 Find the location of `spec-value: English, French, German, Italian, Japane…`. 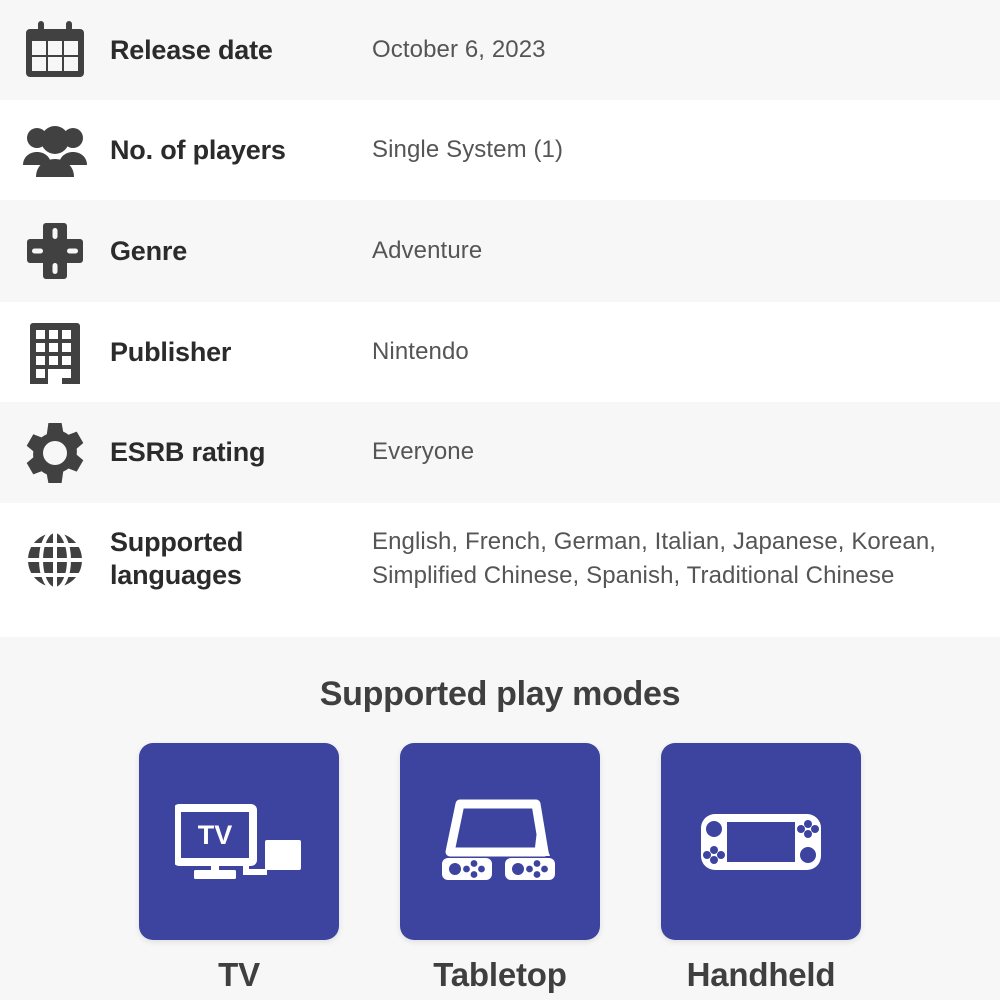

spec-value: English, French, German, Italian, Japane… is located at coordinates (654, 559).